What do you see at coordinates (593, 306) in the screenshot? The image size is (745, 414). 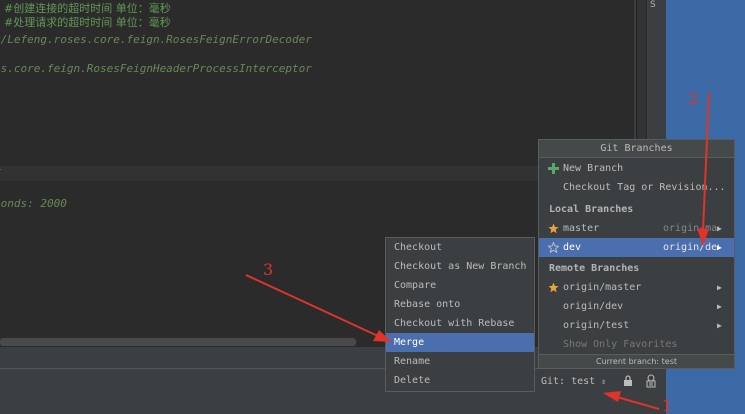 I see `branch-name: origin/dev` at bounding box center [593, 306].